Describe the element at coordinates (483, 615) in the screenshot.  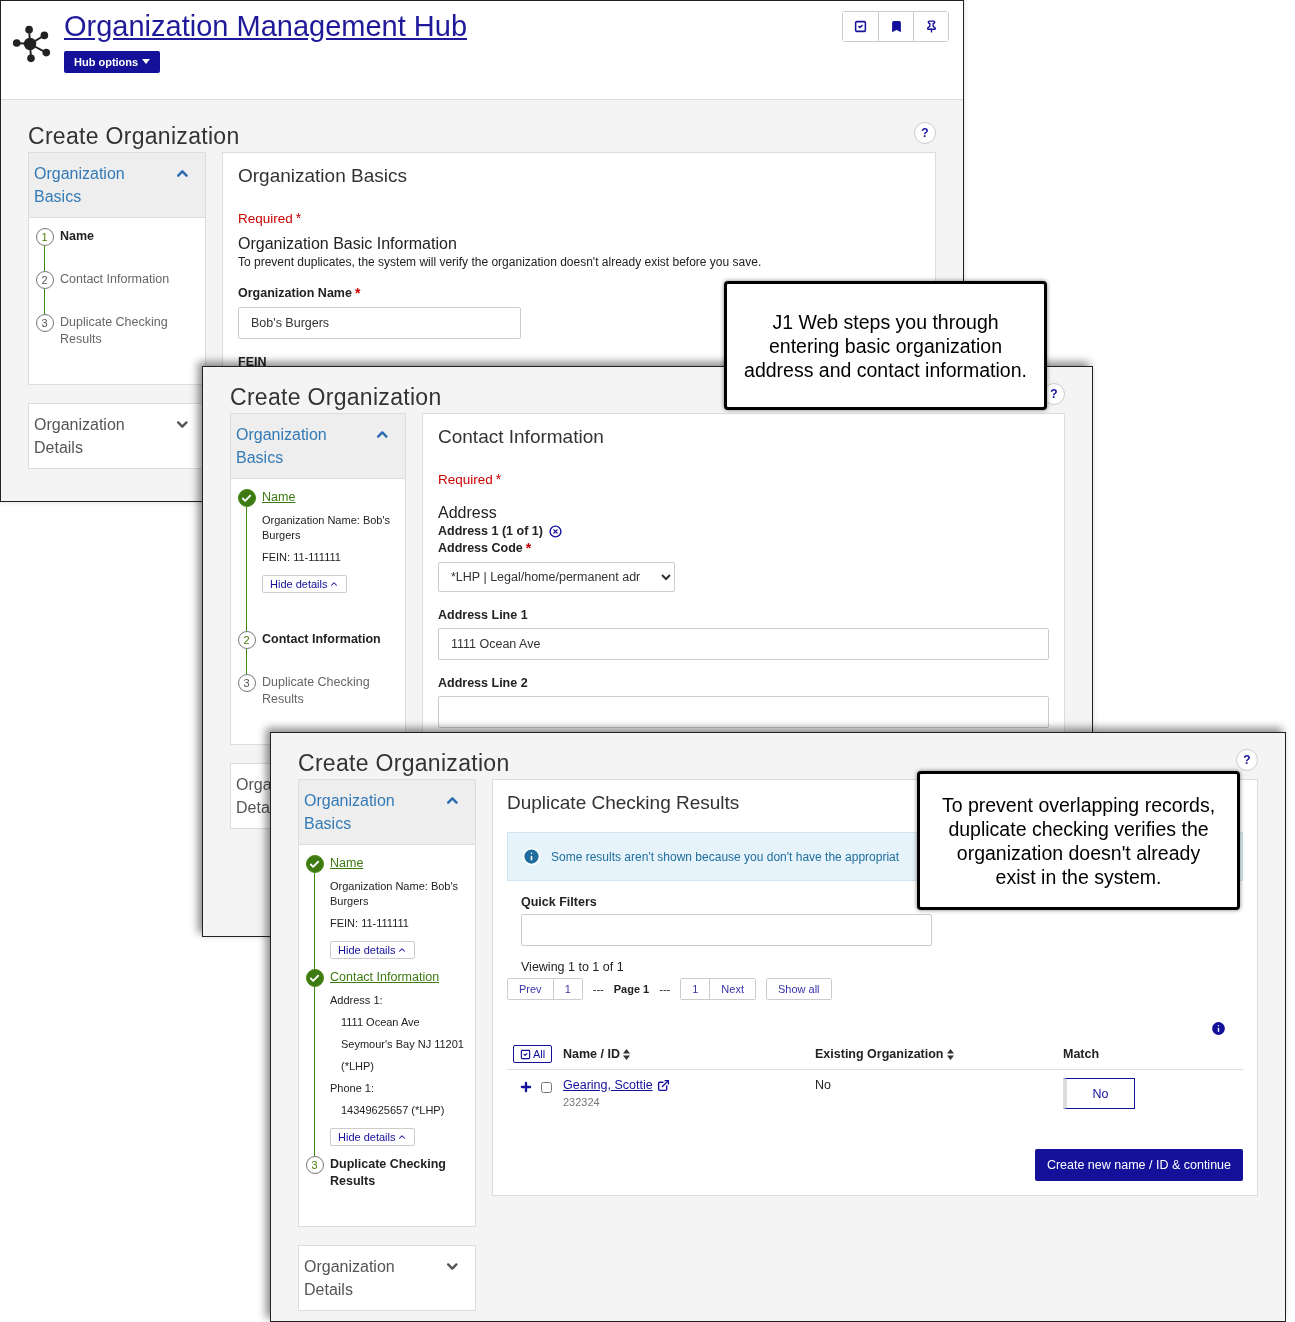
I see `field-label: Address Line 1` at that location.